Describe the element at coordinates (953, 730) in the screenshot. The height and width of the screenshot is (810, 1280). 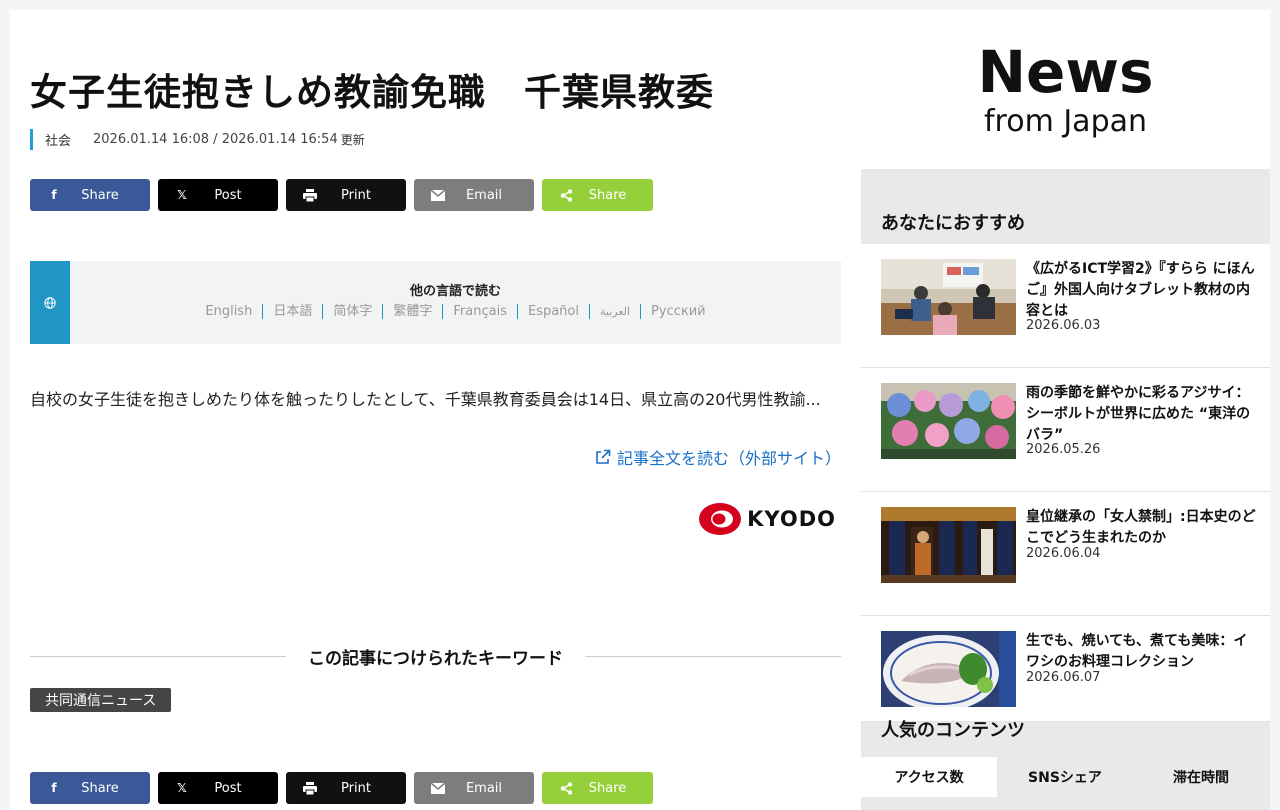
I see `popular-content-title: 人気のコンテンツ` at that location.